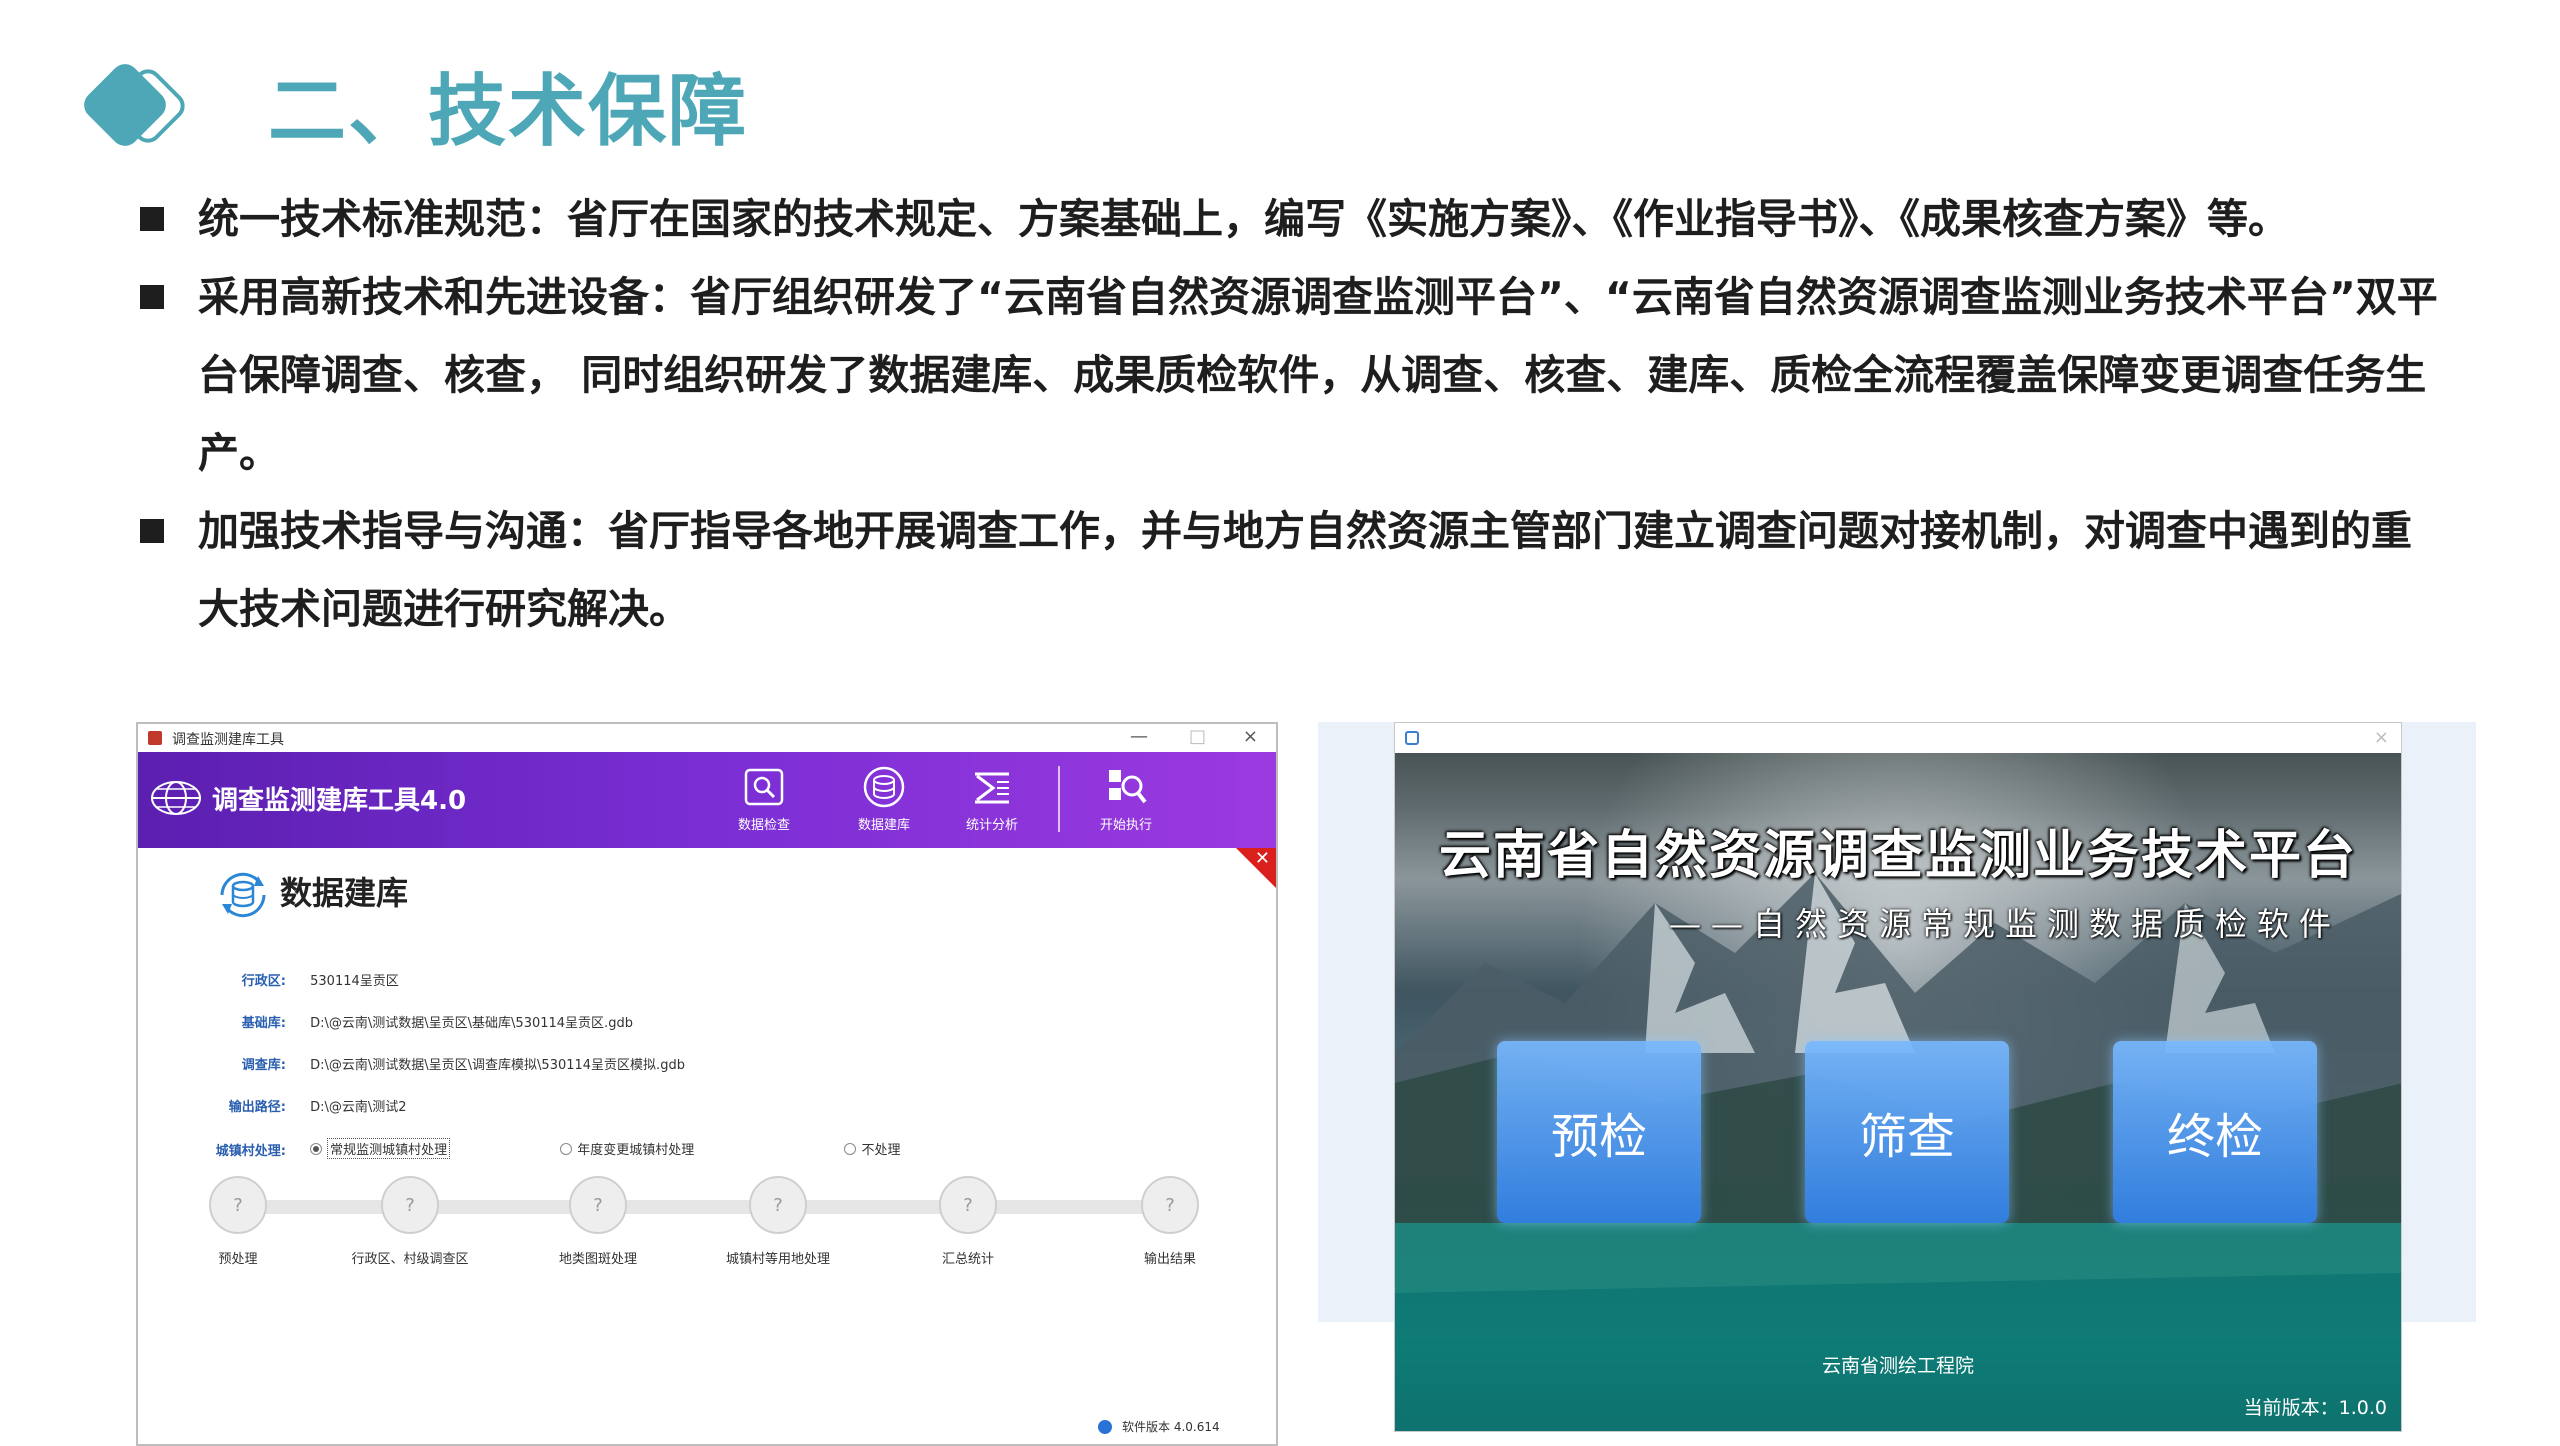 This screenshot has width=2560, height=1446. What do you see at coordinates (1907, 1132) in the screenshot?
I see `screening-button: 筛查` at bounding box center [1907, 1132].